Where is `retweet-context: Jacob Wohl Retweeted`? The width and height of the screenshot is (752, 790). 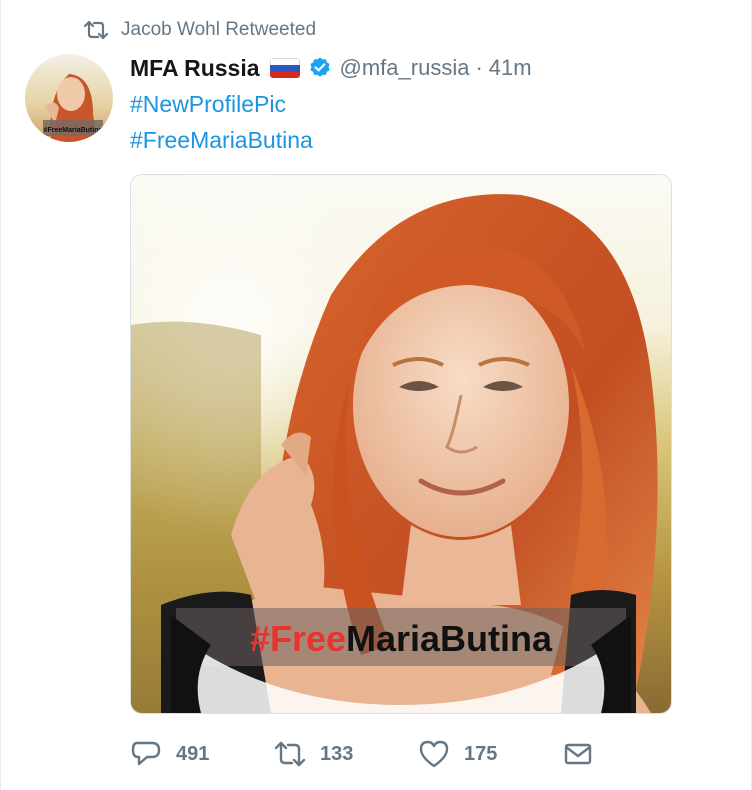
retweet-context: Jacob Wohl Retweeted is located at coordinates (199, 30).